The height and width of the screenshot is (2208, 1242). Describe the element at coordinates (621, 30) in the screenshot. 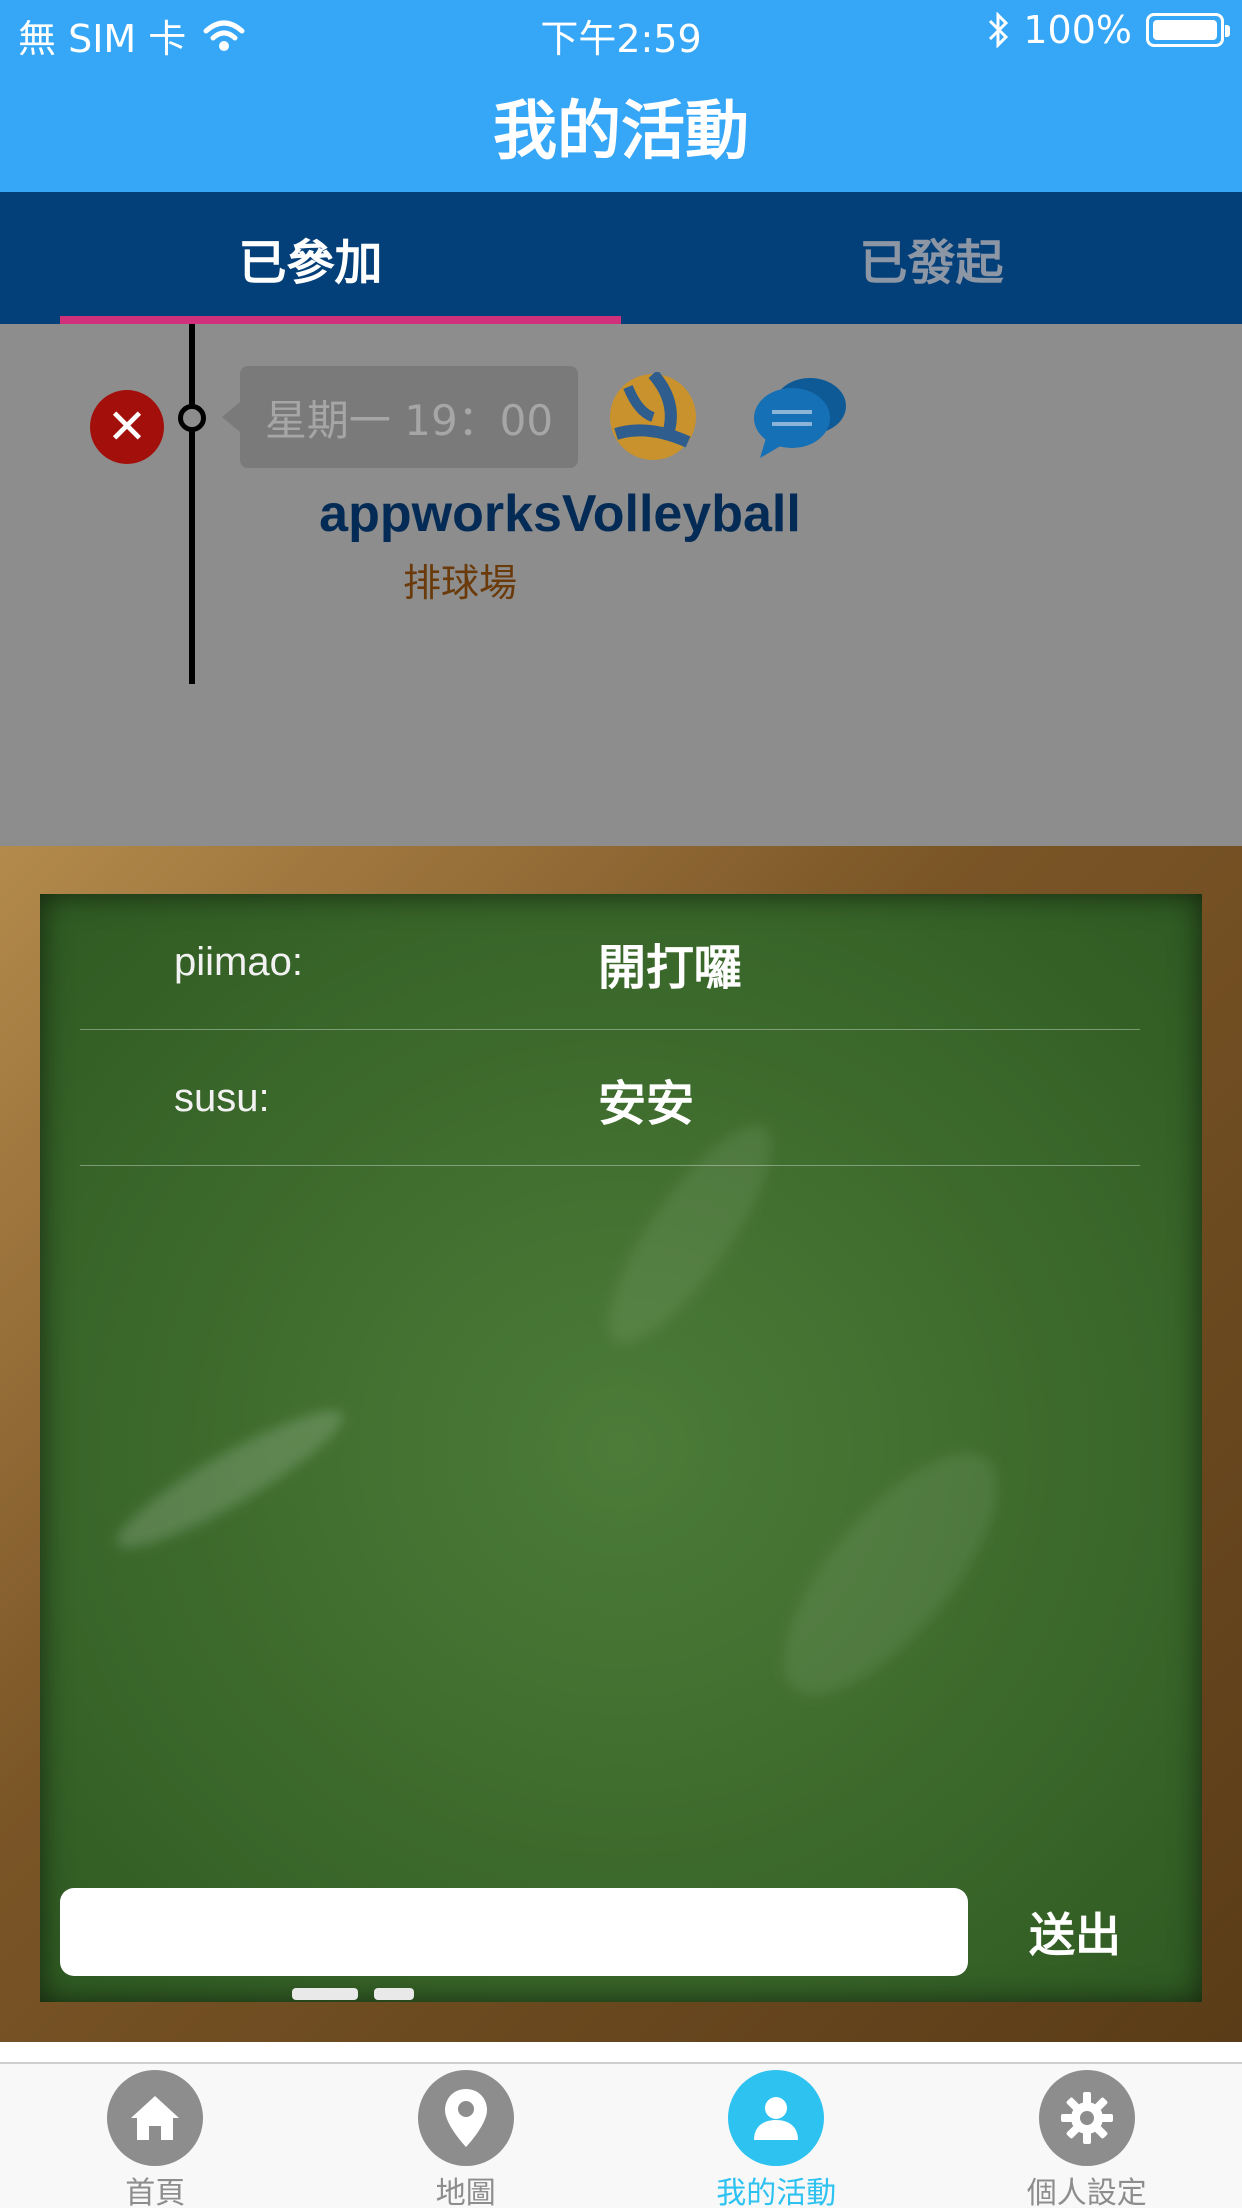

I see `status-bar: 無 SIM 卡 下午2:59 100%` at that location.